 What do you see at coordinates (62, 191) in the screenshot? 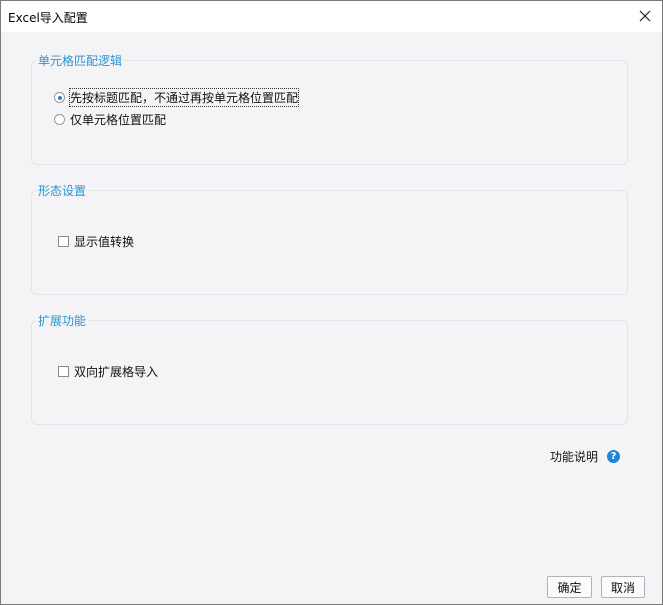
I see `display-settings-legend: 形态设置` at bounding box center [62, 191].